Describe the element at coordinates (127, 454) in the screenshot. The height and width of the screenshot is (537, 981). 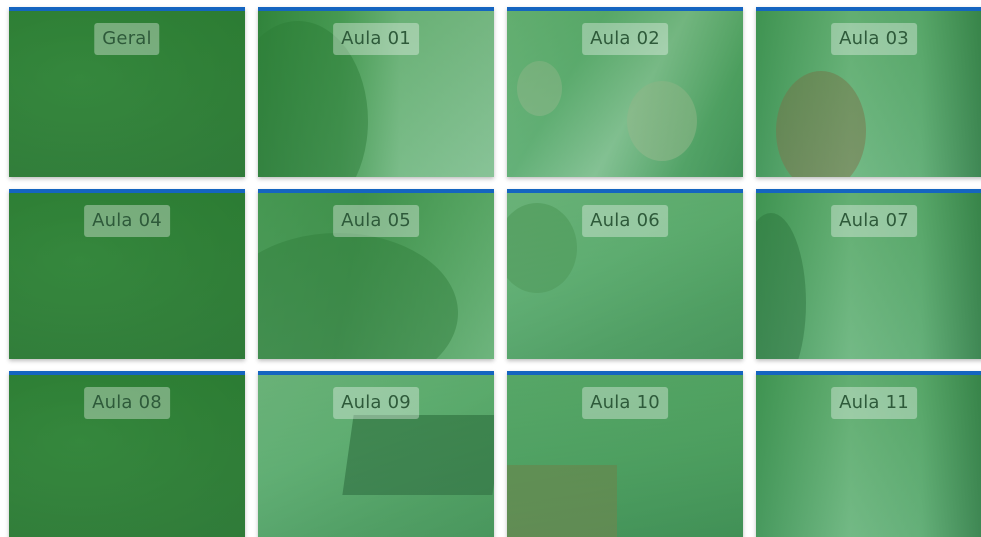
I see `tile-aula-08: Aula 08` at that location.